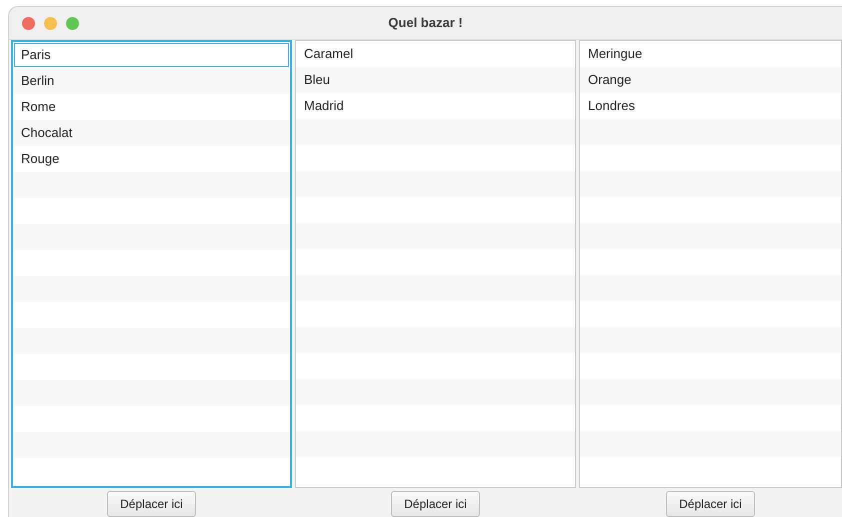  Describe the element at coordinates (710, 80) in the screenshot. I see `list-item: Orange` at that location.